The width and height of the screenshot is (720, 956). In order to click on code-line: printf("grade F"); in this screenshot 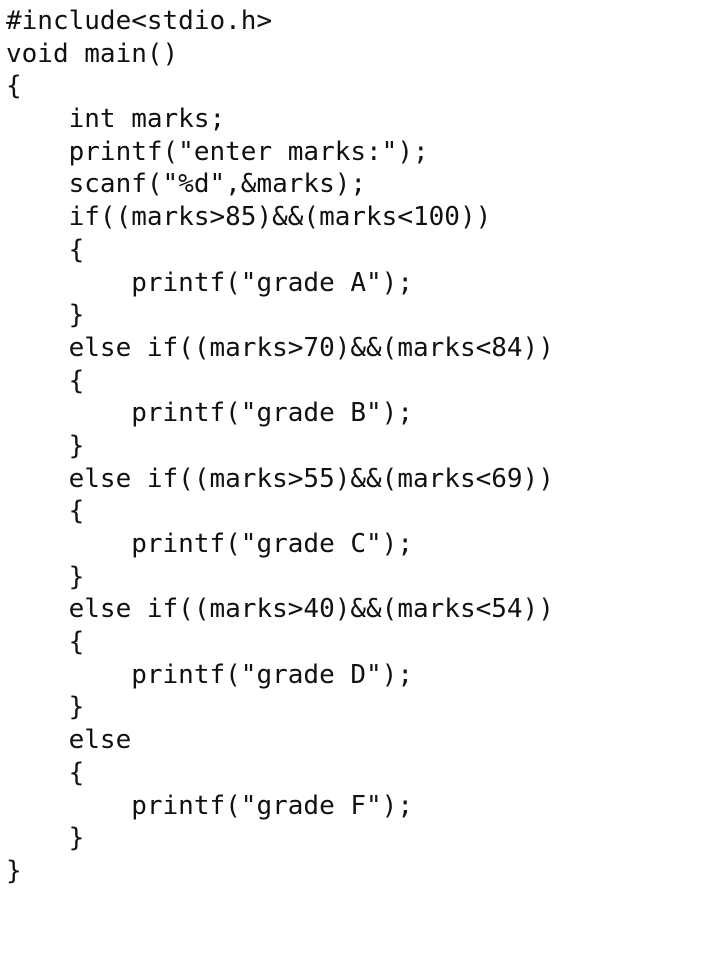, I will do `click(209, 805)`.